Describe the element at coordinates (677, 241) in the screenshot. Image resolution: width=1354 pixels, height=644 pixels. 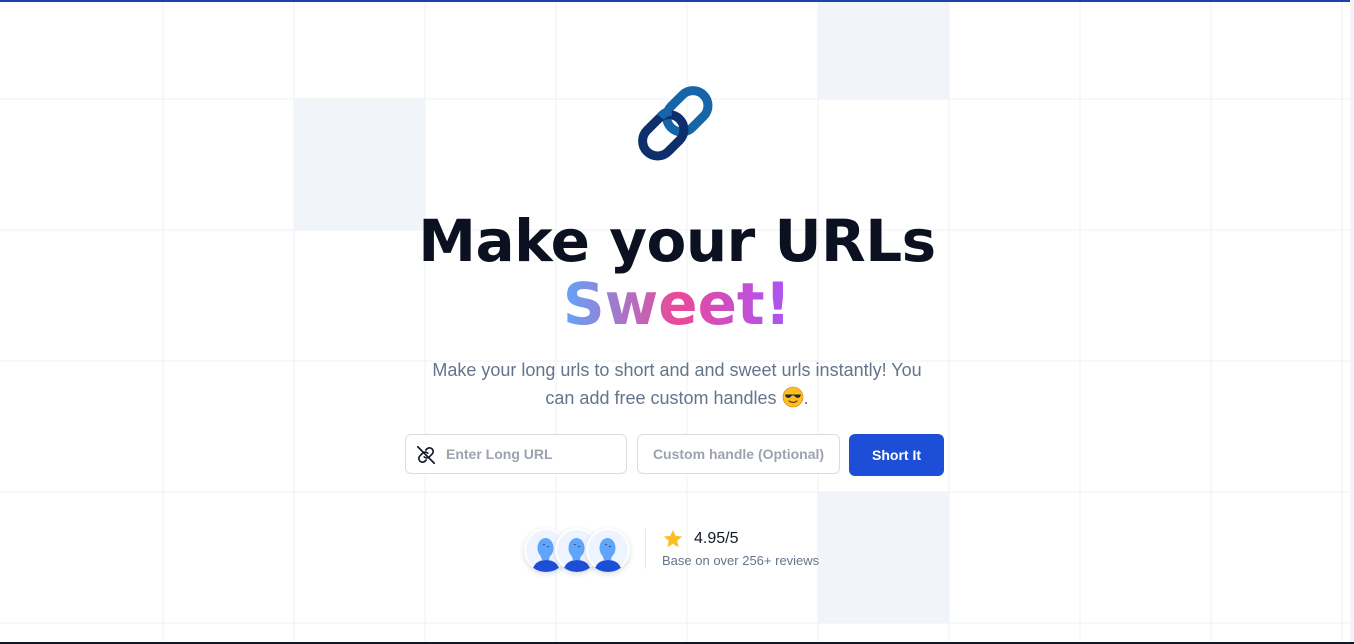
I see `headline: Make your URLs` at that location.